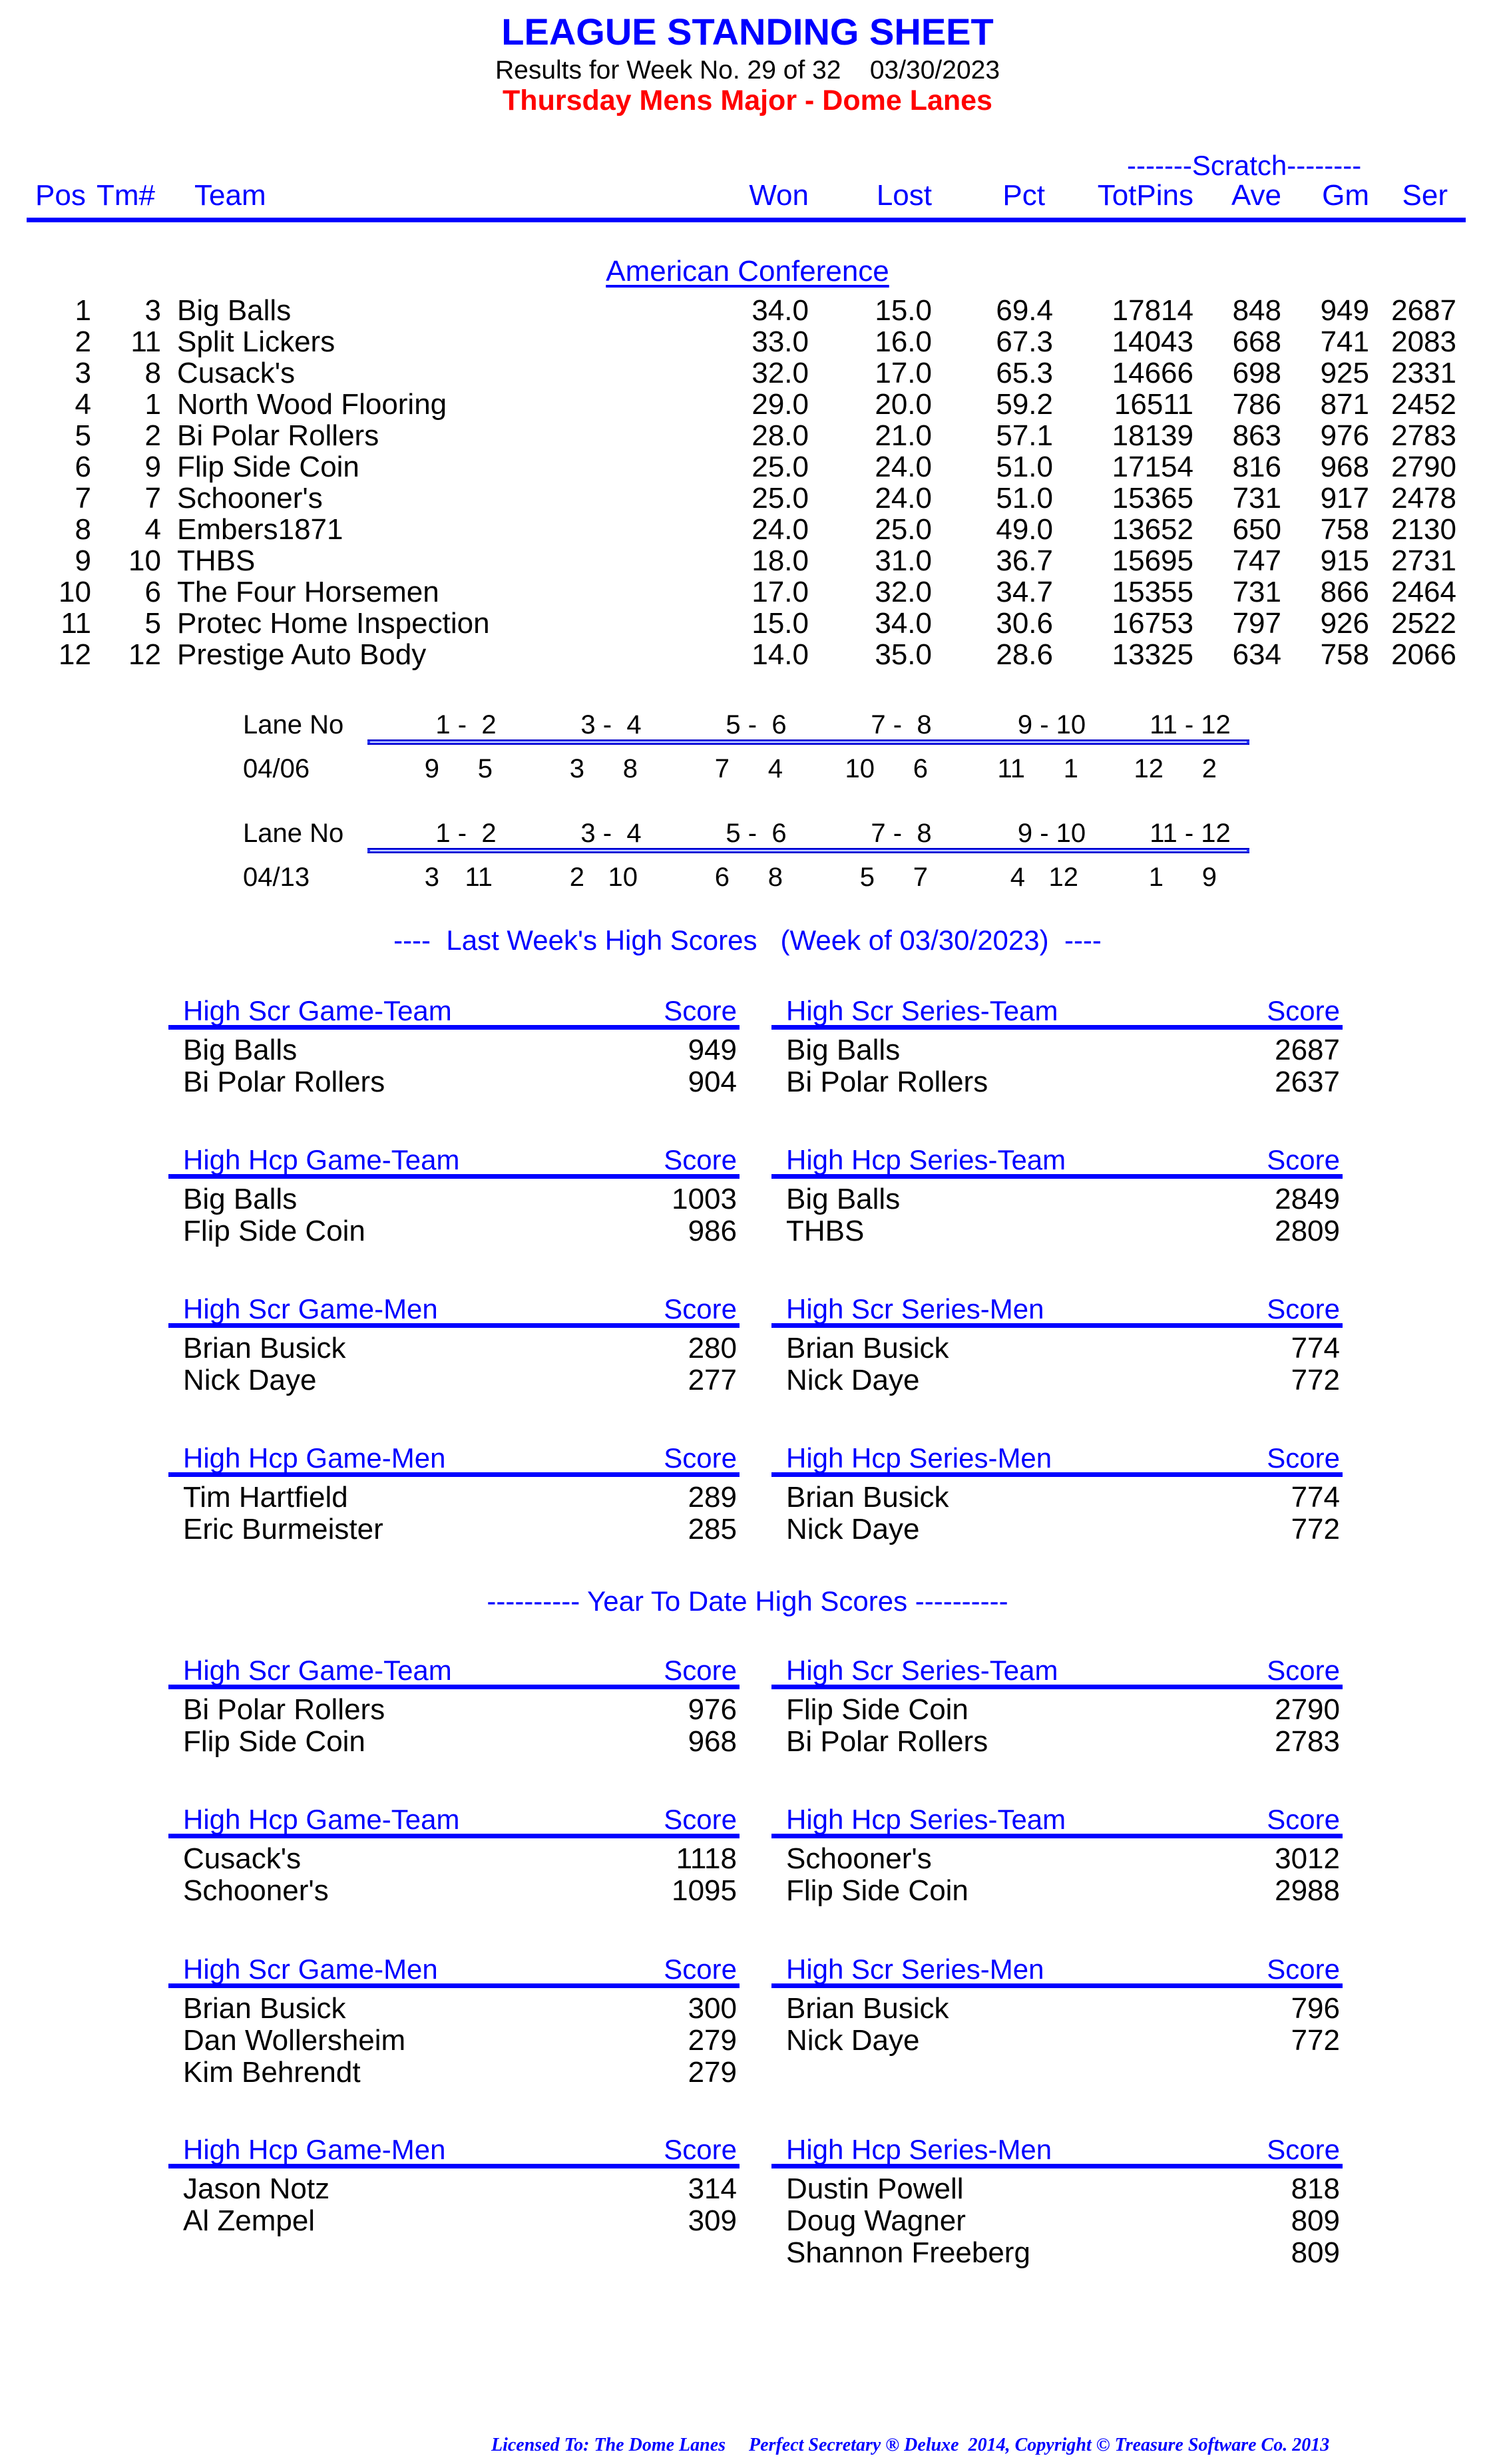 The width and height of the screenshot is (1495, 2464). I want to click on standings-row: 8 4 Embers1871 24.0 25.0 49.0 13652 650 758 2130, so click(747, 530).